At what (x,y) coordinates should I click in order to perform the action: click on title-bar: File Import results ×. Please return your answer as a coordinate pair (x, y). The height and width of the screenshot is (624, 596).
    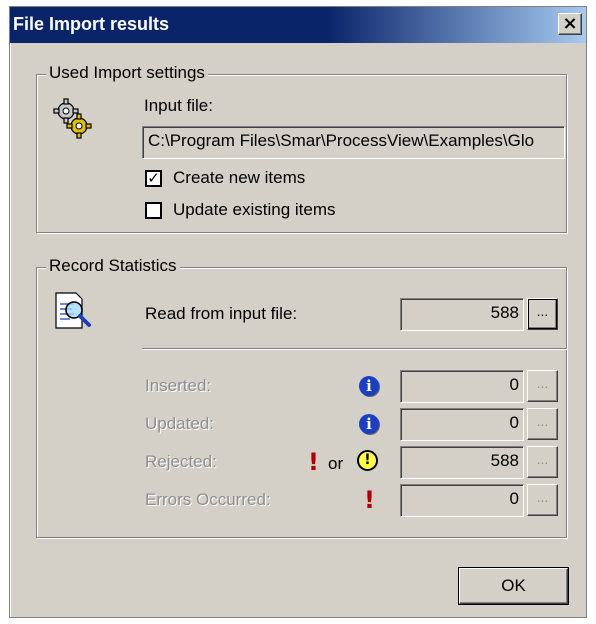
    Looking at the image, I should click on (298, 25).